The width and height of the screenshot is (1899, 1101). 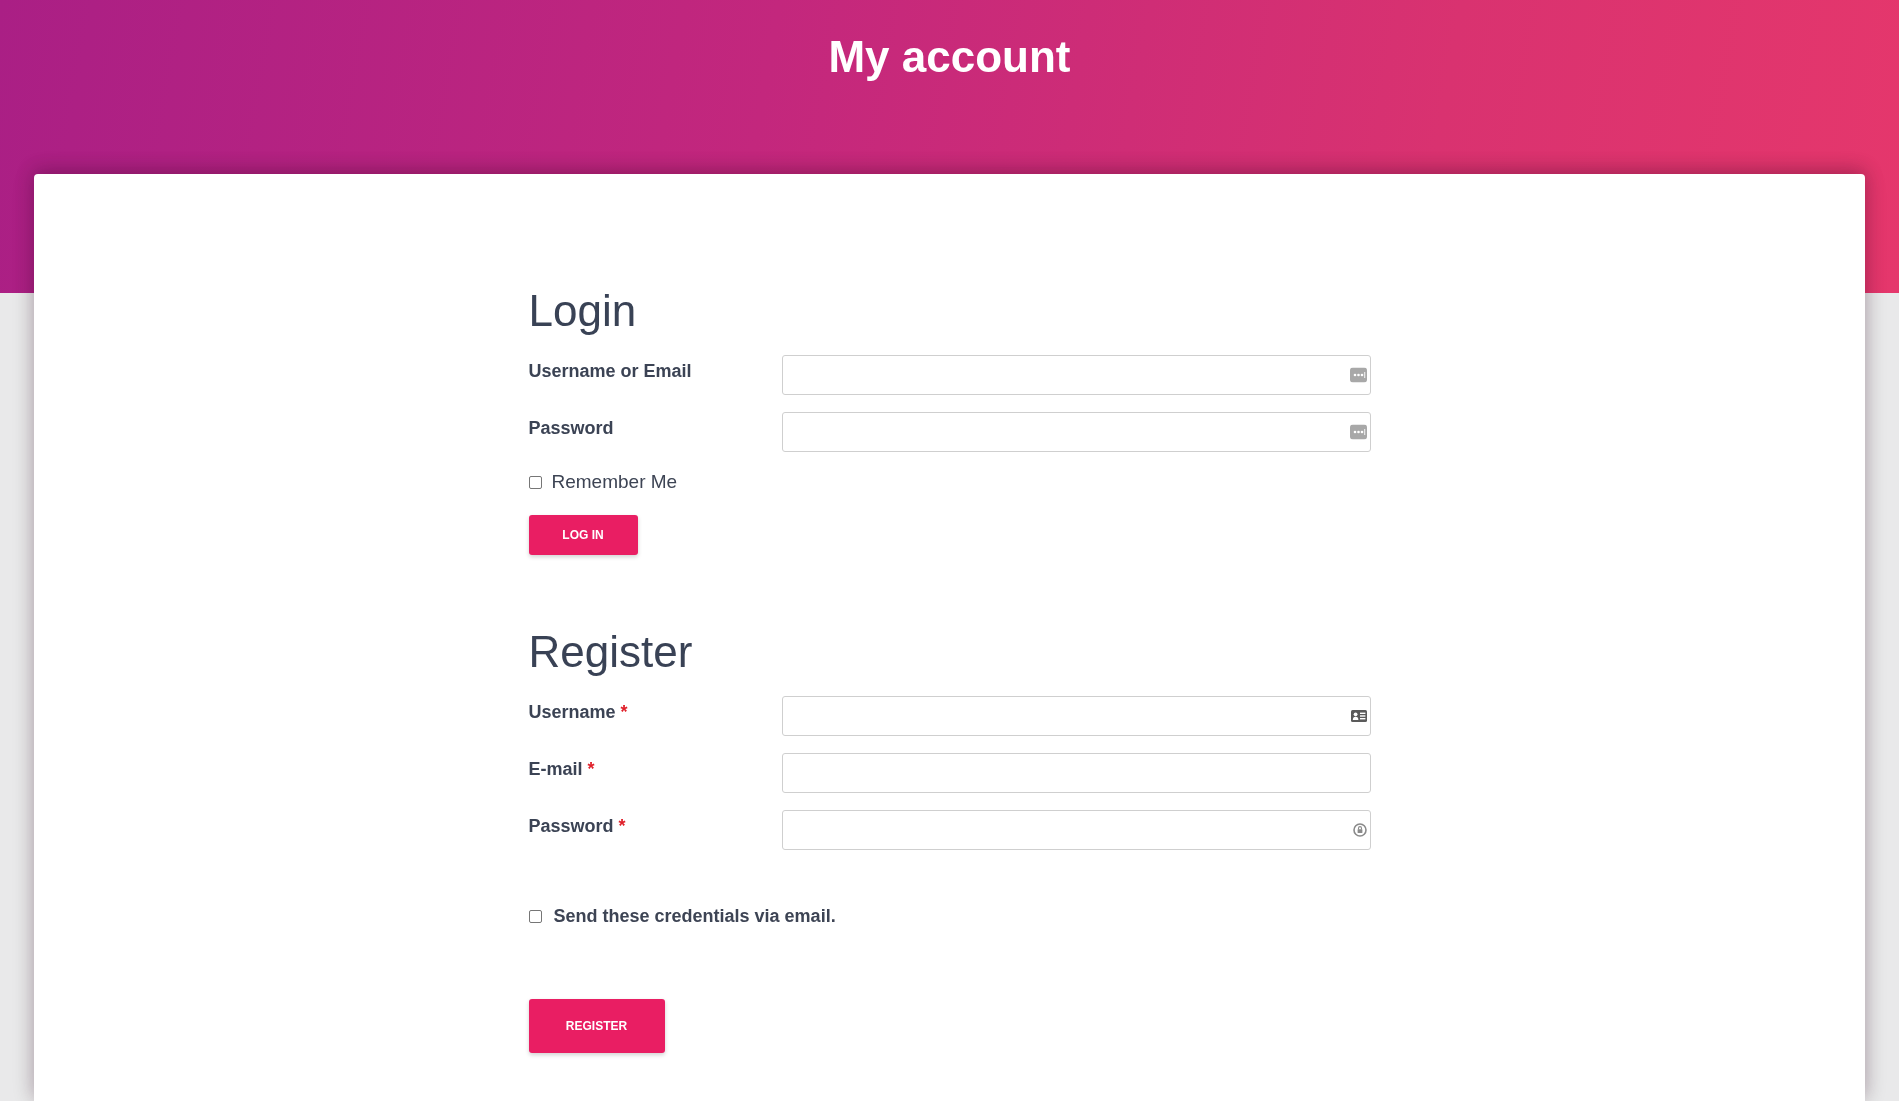 I want to click on register-button: REGISTER, so click(x=596, y=1026).